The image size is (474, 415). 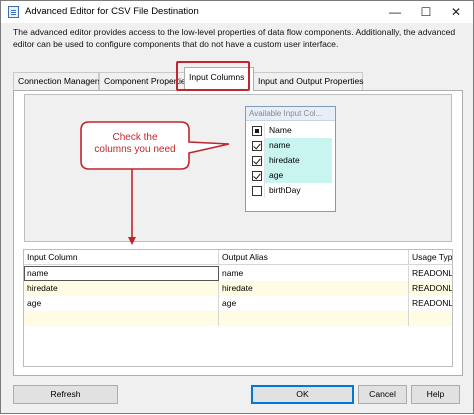 I want to click on new-row-placeholder, so click(x=238, y=318).